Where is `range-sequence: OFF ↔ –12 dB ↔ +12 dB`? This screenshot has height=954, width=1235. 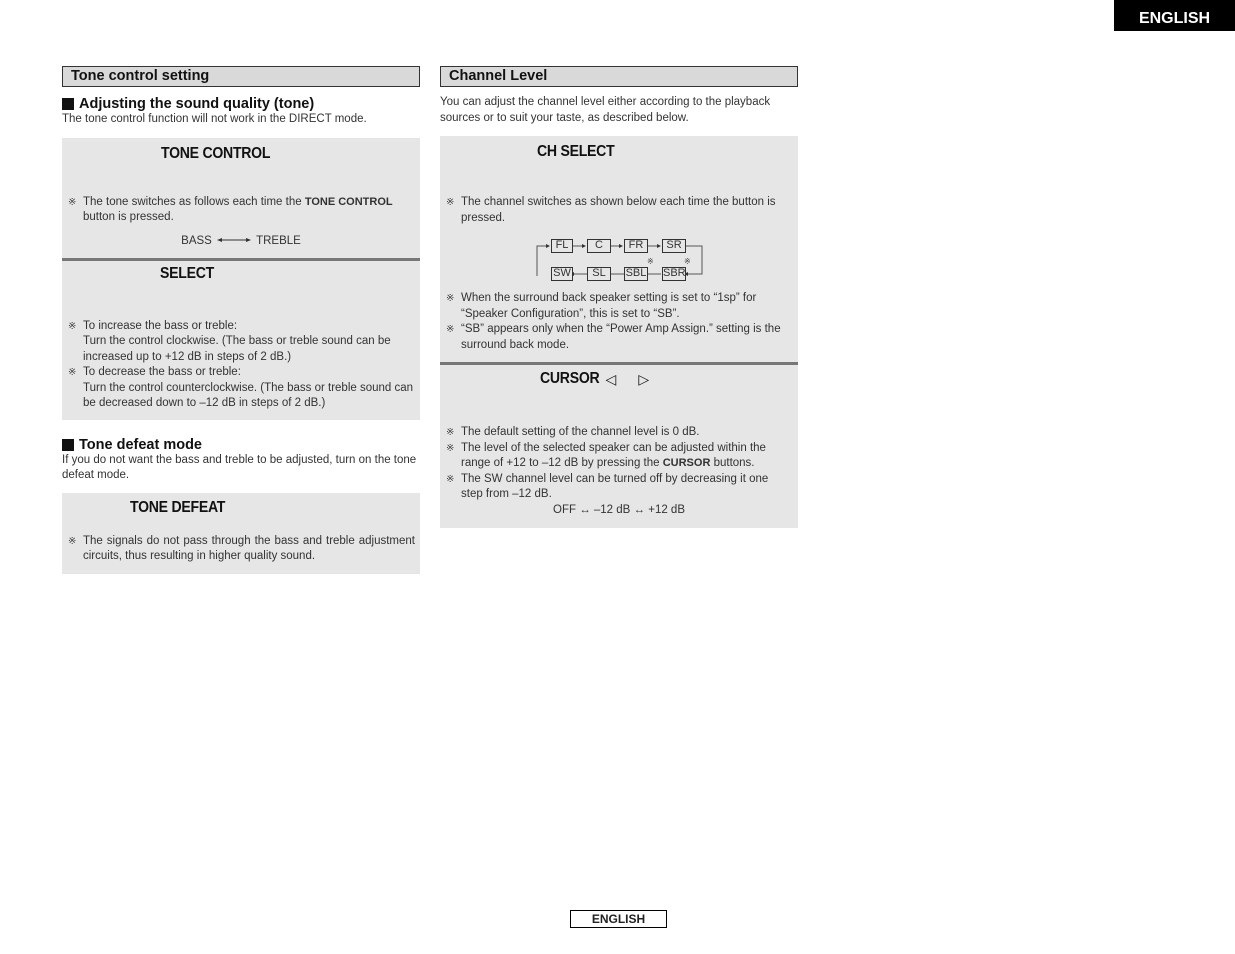 range-sequence: OFF ↔ –12 dB ↔ +12 dB is located at coordinates (619, 509).